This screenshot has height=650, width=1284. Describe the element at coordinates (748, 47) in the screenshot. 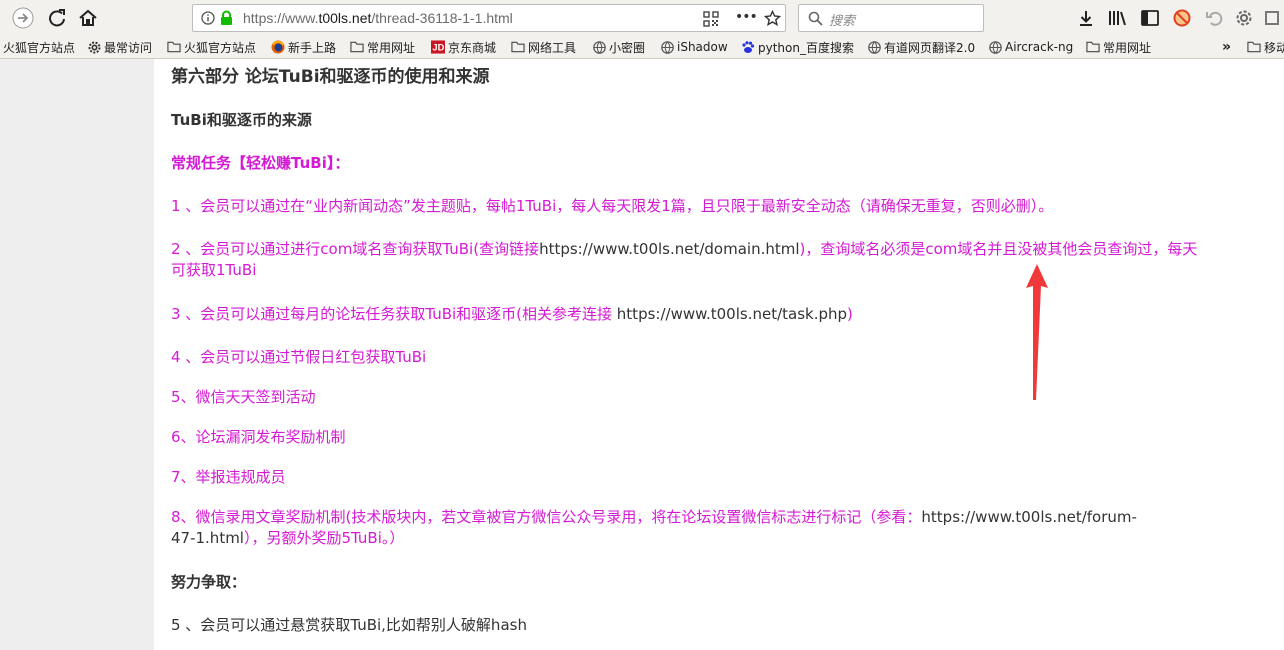

I see `baidu-icon` at that location.